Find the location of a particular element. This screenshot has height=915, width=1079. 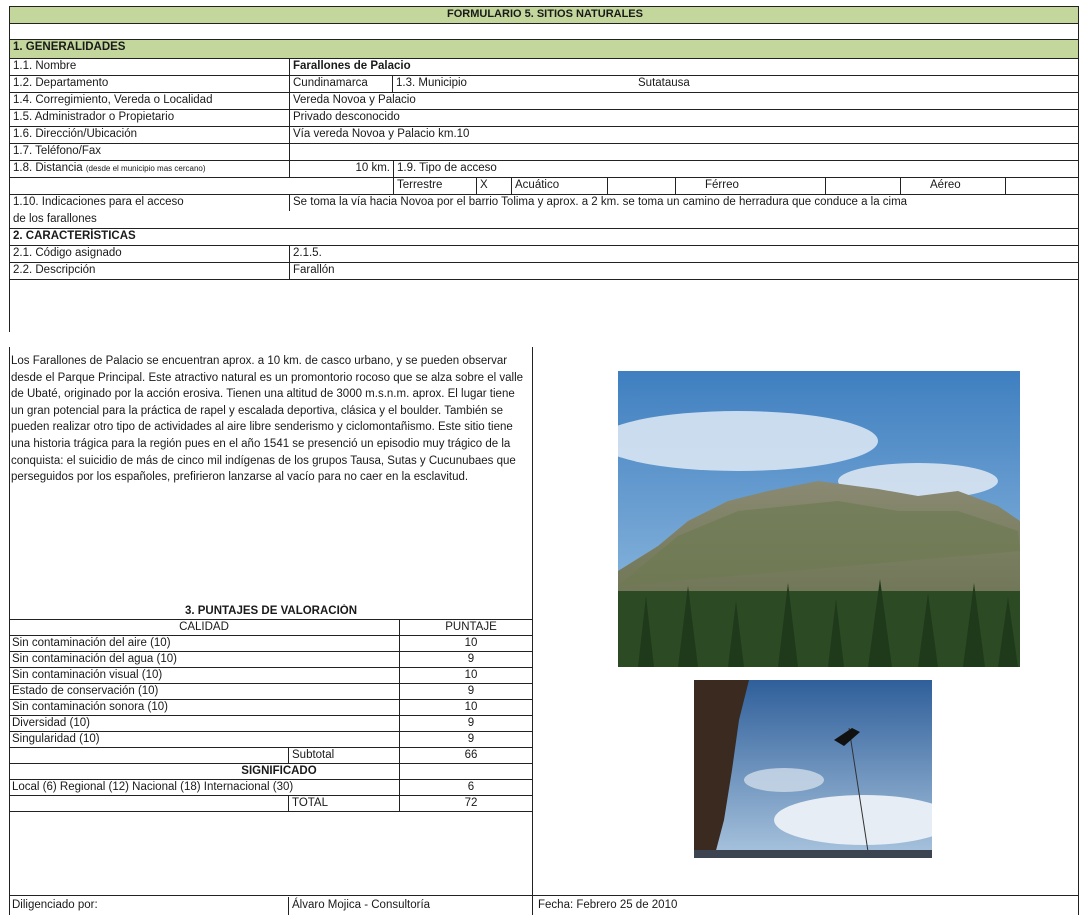

rating-label: Sin contaminación del agua (10) is located at coordinates (94, 659).